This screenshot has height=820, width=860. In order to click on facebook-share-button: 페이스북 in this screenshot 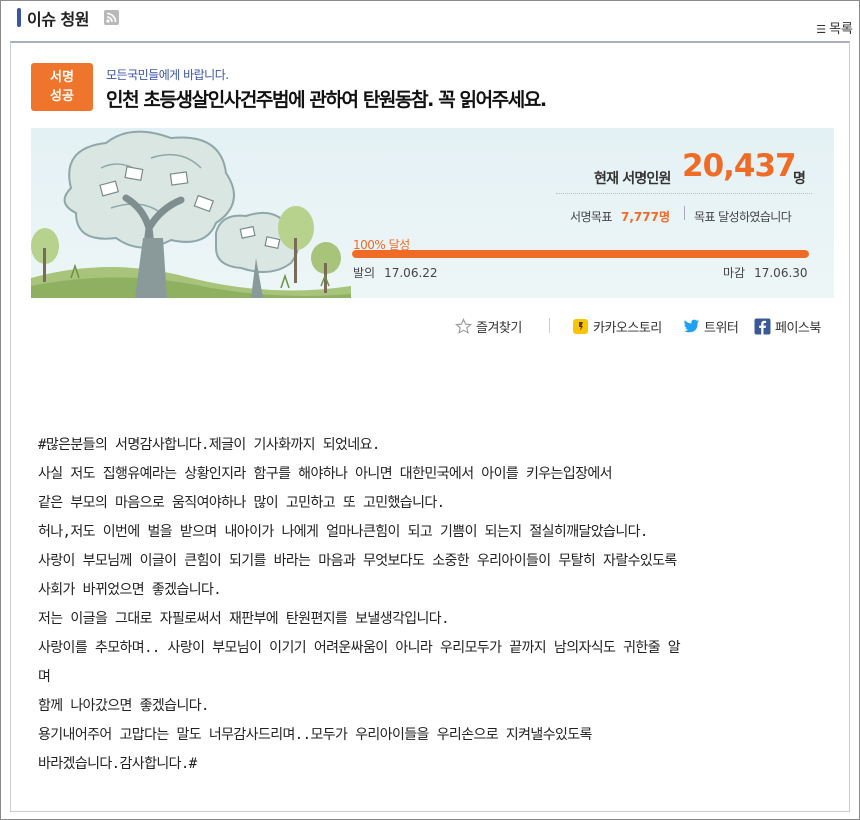, I will do `click(787, 326)`.